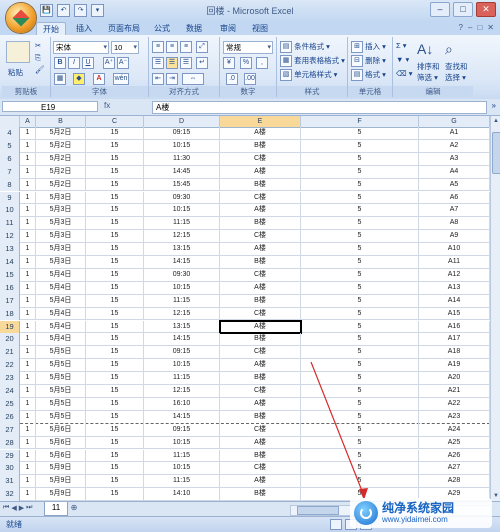  I want to click on row-header: 28, so click(10, 443).